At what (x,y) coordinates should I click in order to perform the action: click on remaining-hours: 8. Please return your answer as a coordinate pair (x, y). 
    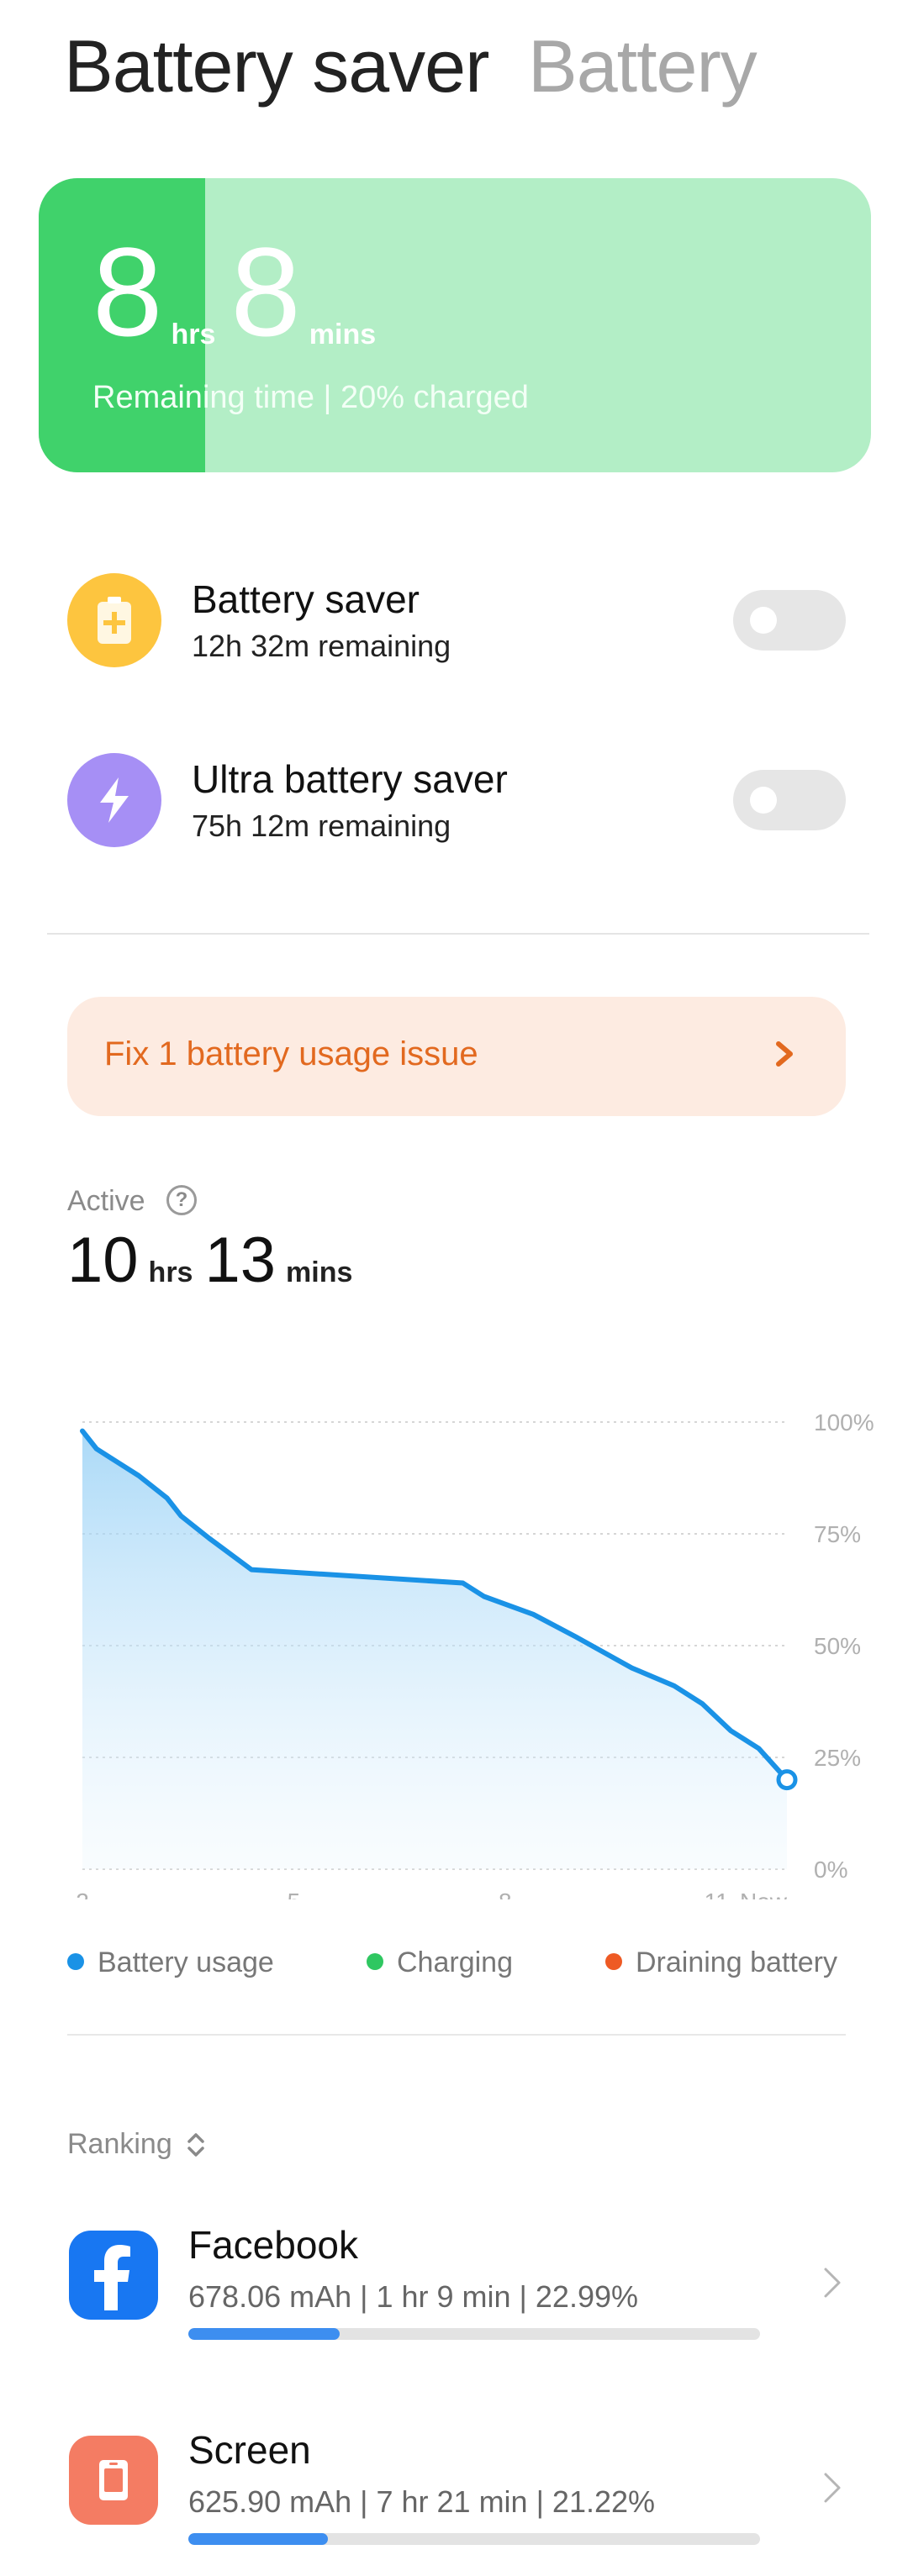
    Looking at the image, I should click on (128, 291).